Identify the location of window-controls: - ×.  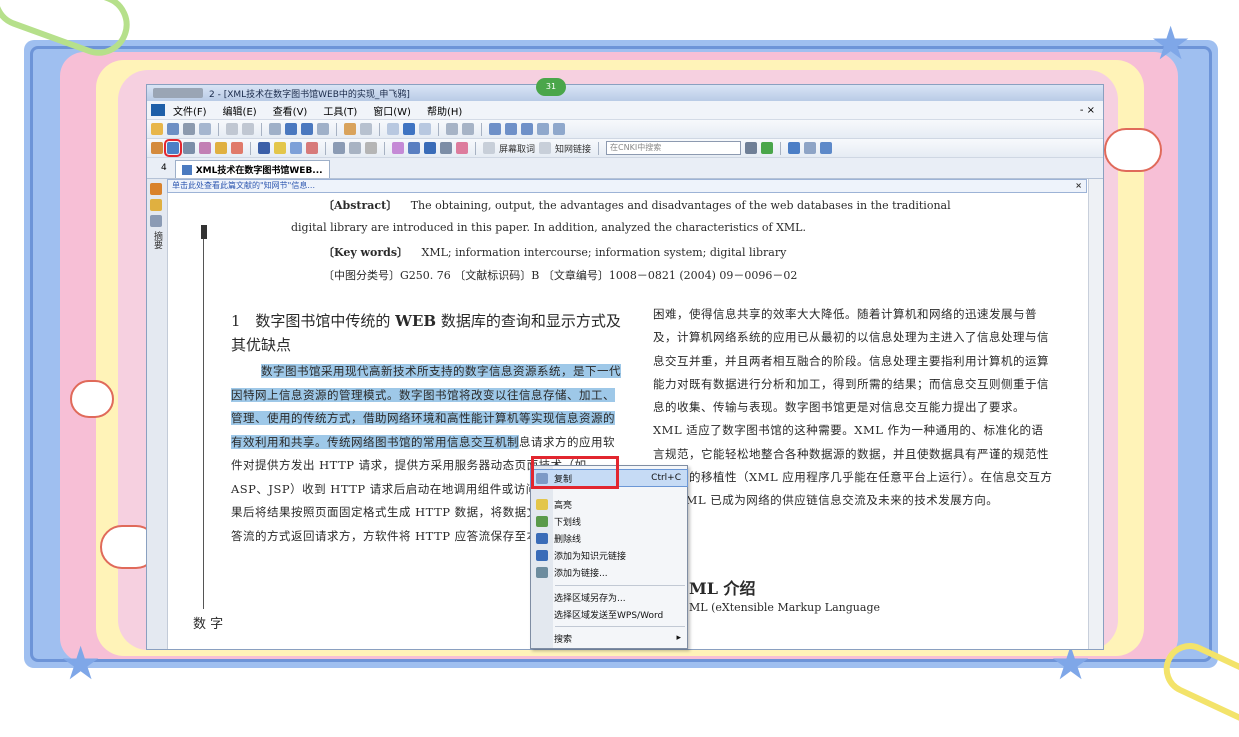
(1087, 110).